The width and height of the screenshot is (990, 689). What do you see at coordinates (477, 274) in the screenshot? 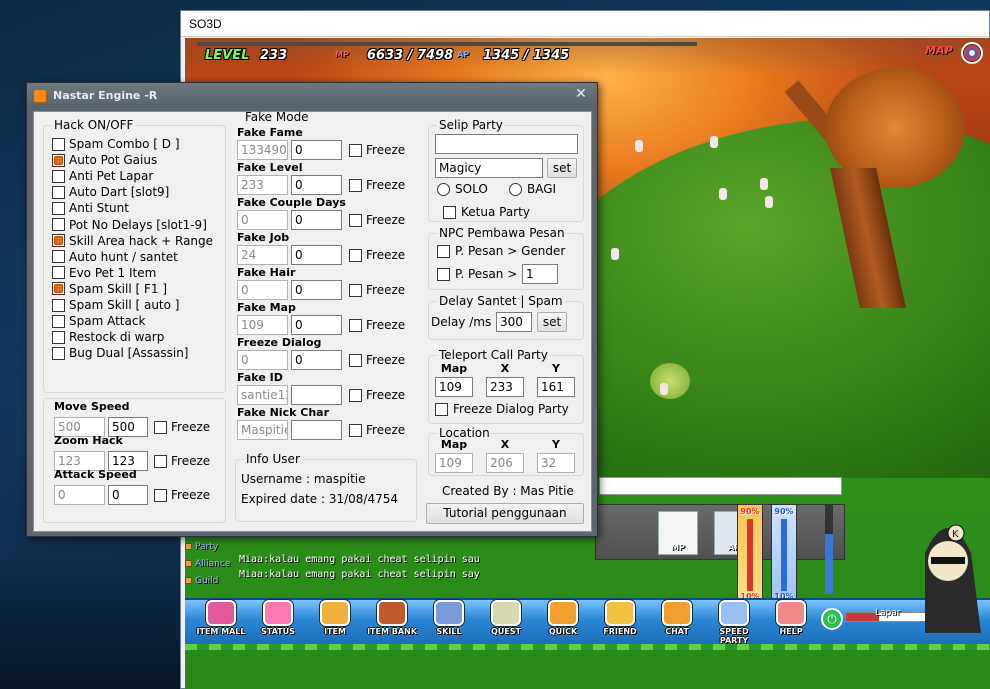
I see `npc-count-checkbox: P. Pesan >` at bounding box center [477, 274].